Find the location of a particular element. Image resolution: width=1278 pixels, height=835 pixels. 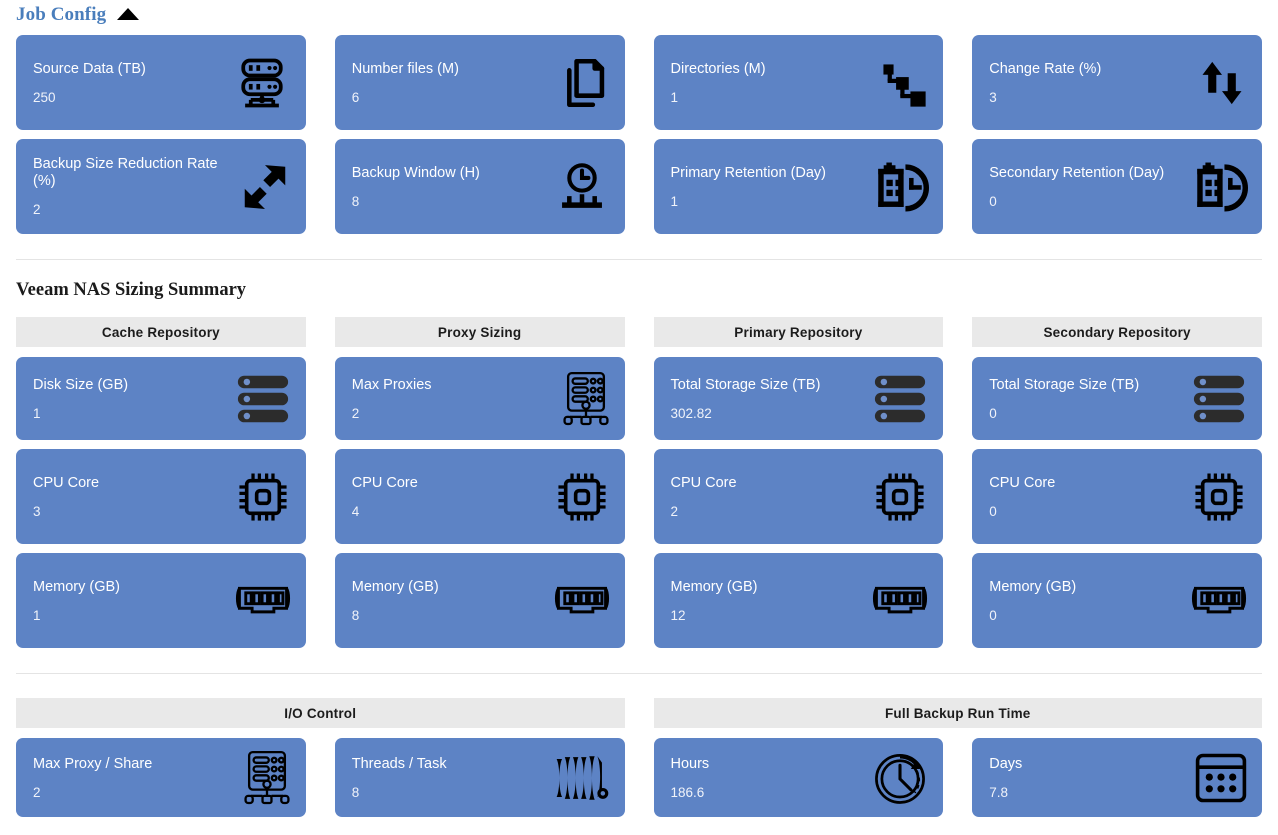

metric-label: Backup Size Reduction Rate (%) is located at coordinates (125, 173).